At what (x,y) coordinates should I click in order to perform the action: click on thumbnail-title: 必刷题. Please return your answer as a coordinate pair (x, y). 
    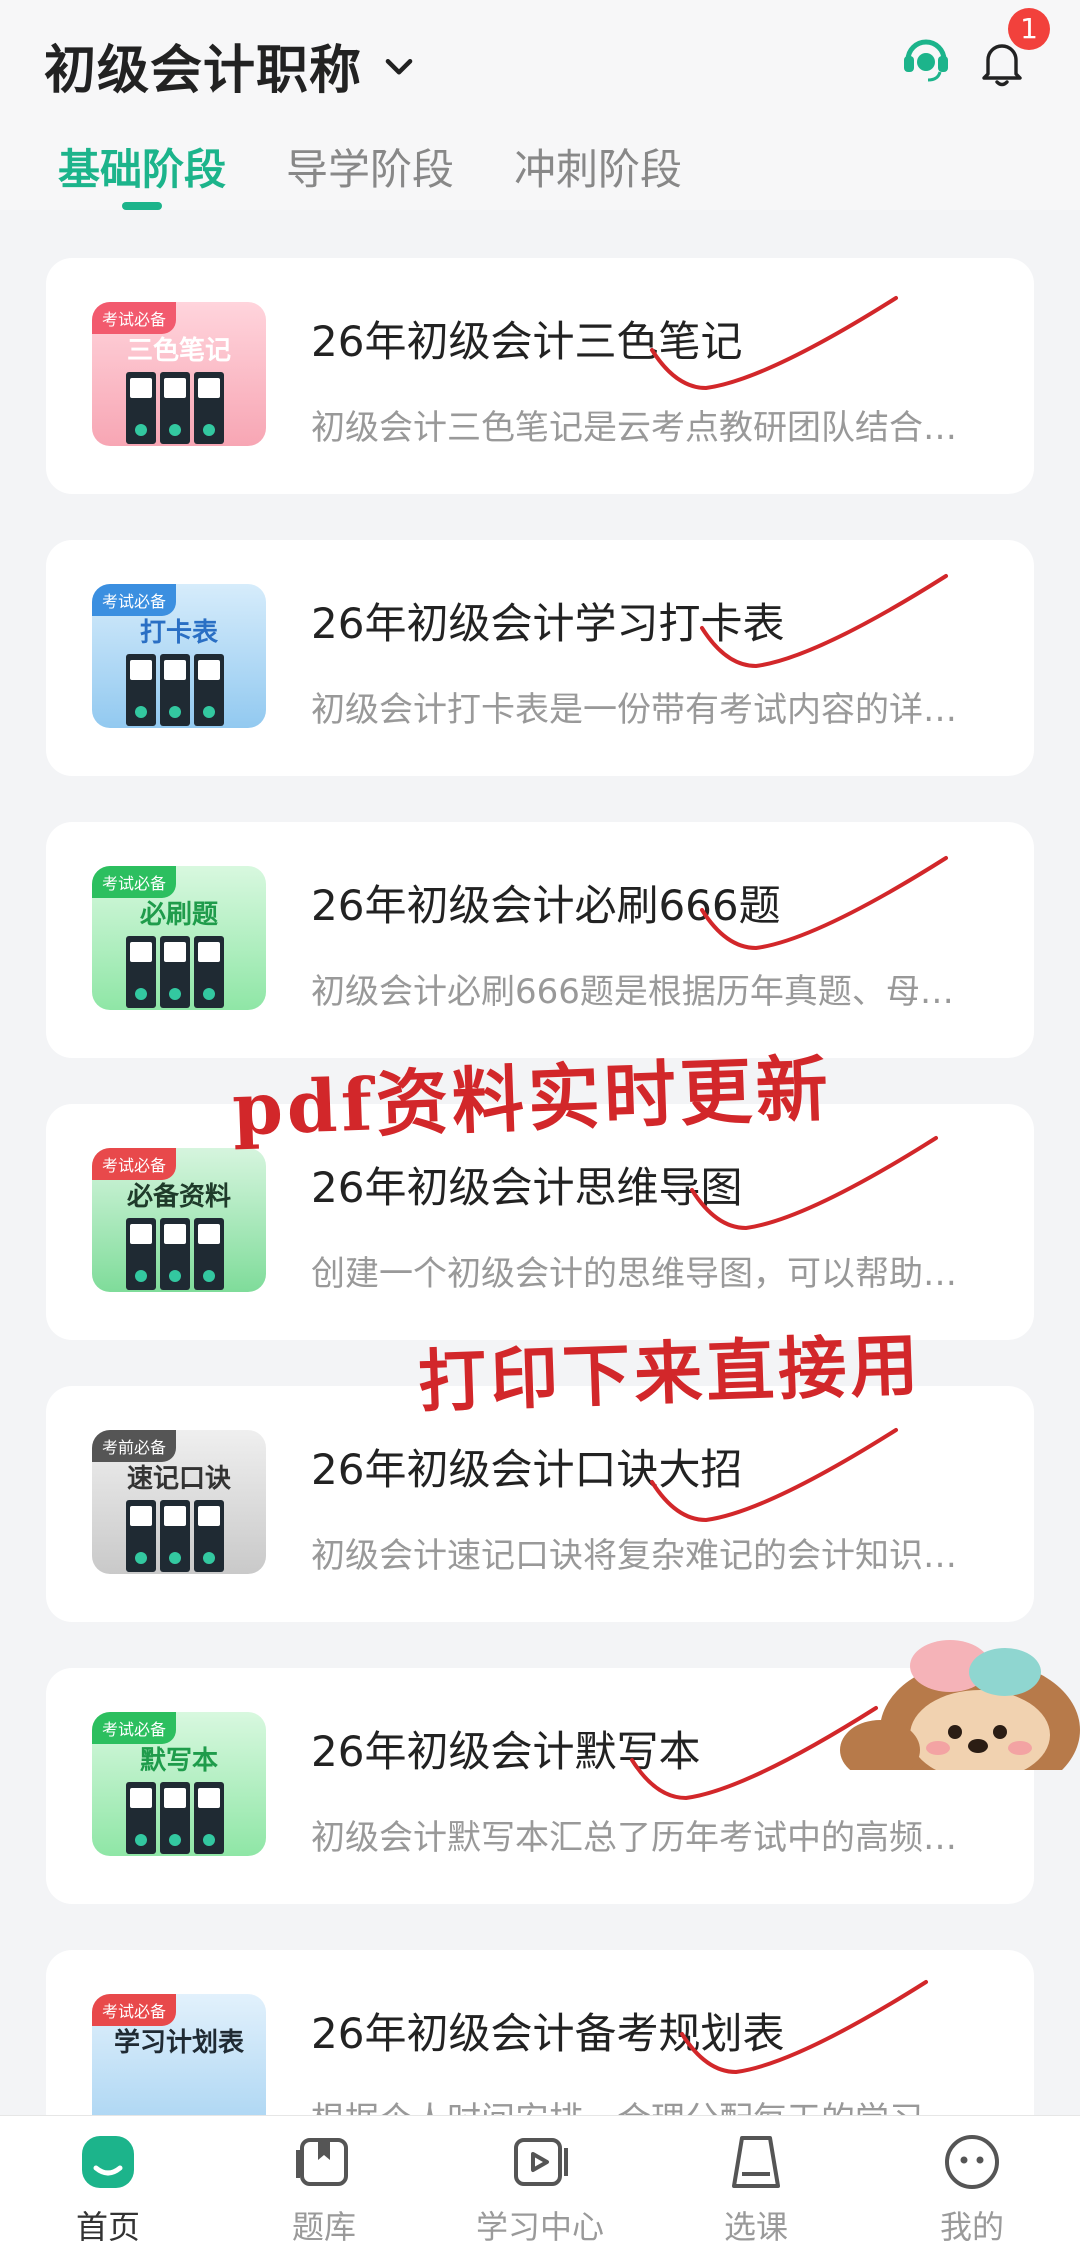
    Looking at the image, I should click on (178, 915).